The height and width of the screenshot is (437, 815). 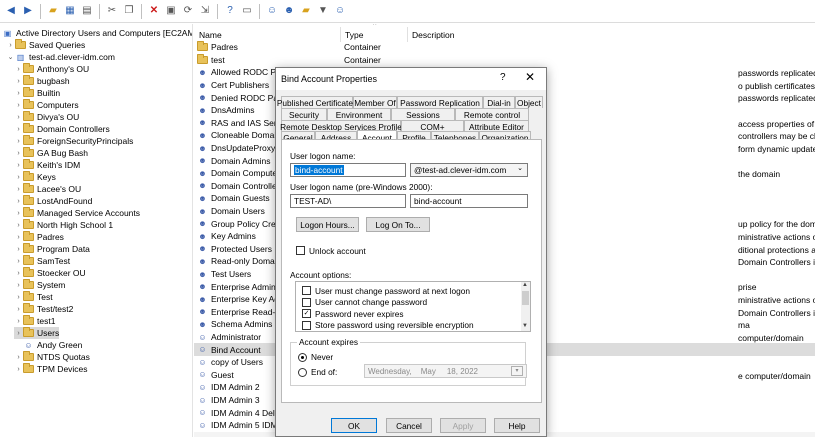 I want to click on add-group-icon: ☻, so click(x=289, y=11).